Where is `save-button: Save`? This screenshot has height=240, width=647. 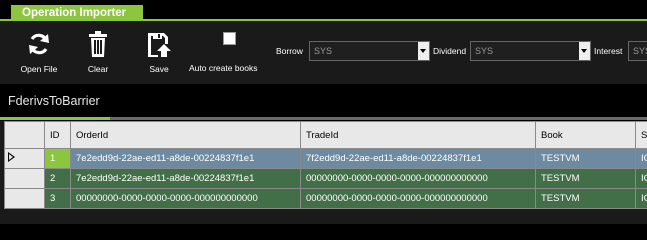
save-button: Save is located at coordinates (159, 51).